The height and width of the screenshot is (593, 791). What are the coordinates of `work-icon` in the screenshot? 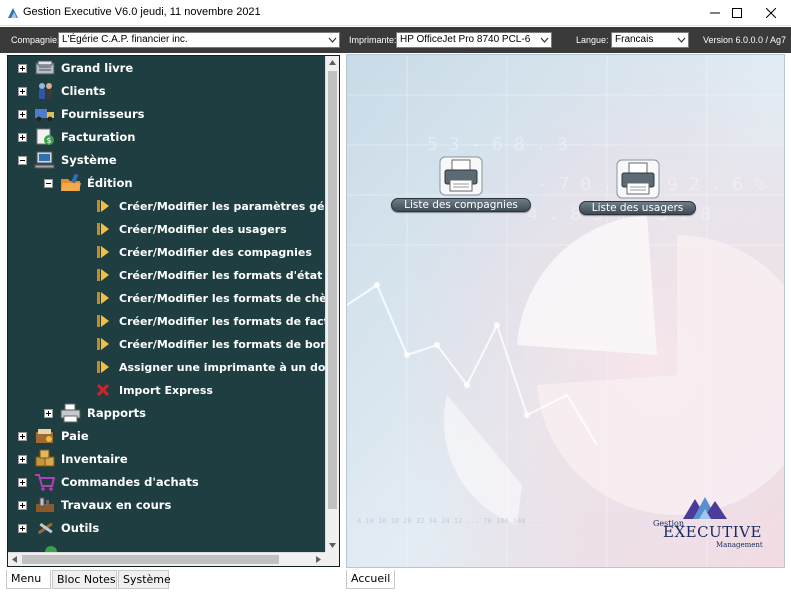 It's located at (45, 505).